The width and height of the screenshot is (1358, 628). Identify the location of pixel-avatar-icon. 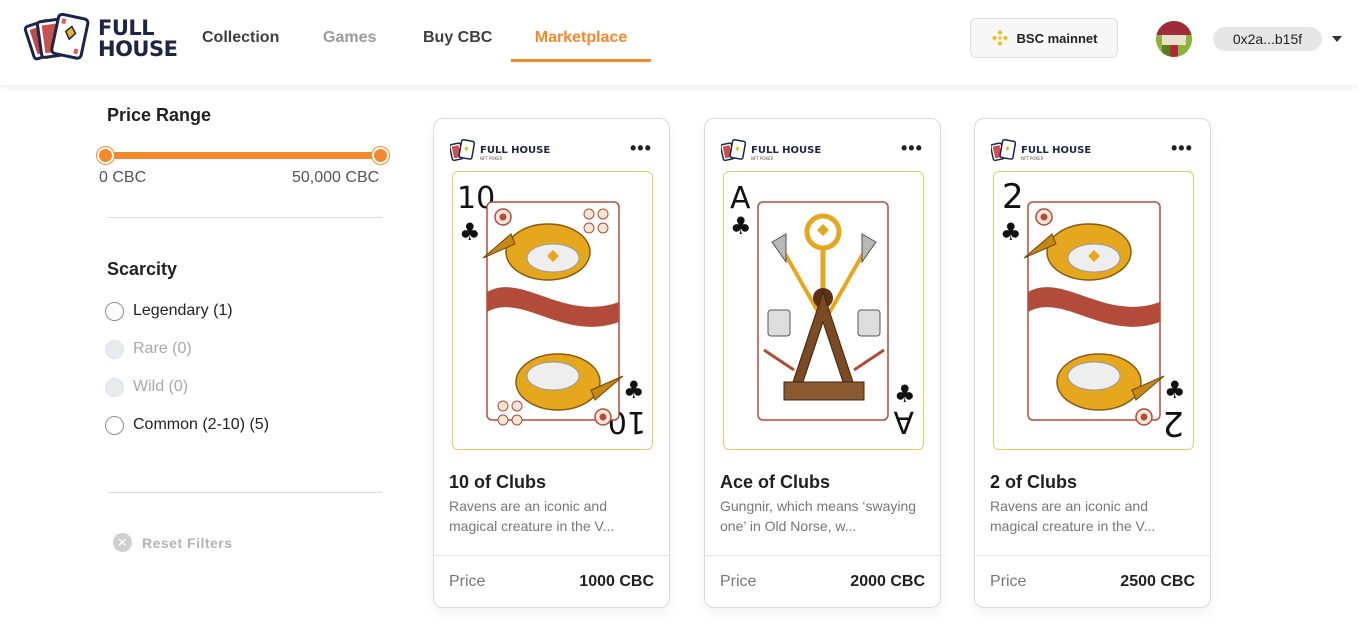
(1174, 39).